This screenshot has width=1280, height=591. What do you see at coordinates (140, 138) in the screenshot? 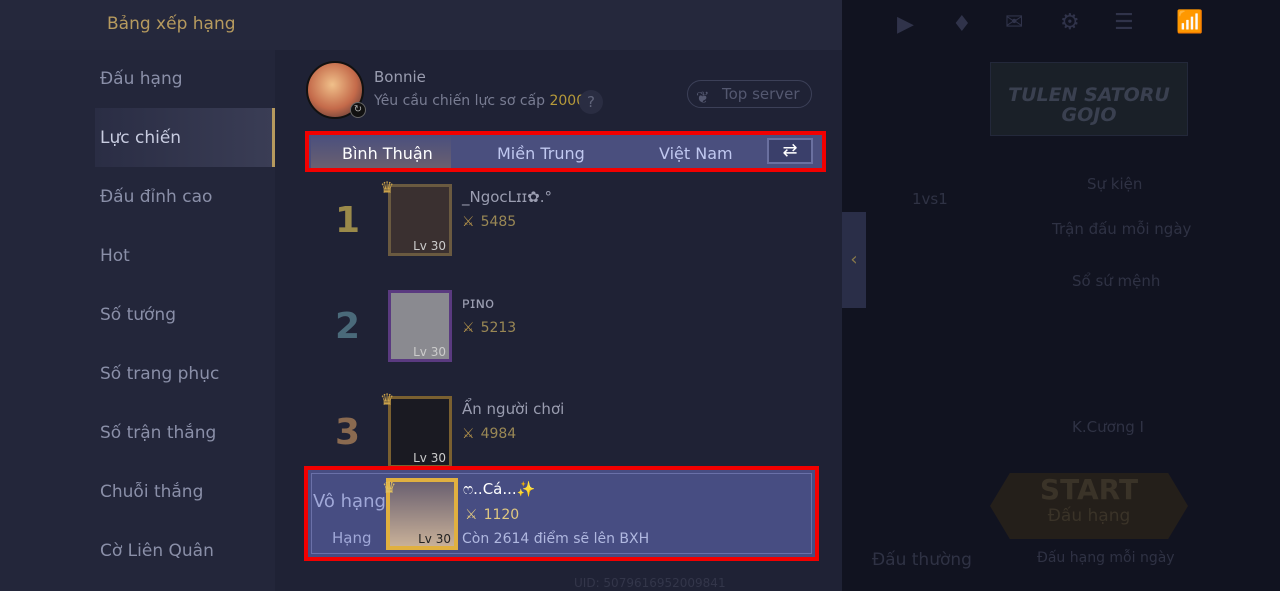
I see `sidebar-item-power: Lực chiến` at bounding box center [140, 138].